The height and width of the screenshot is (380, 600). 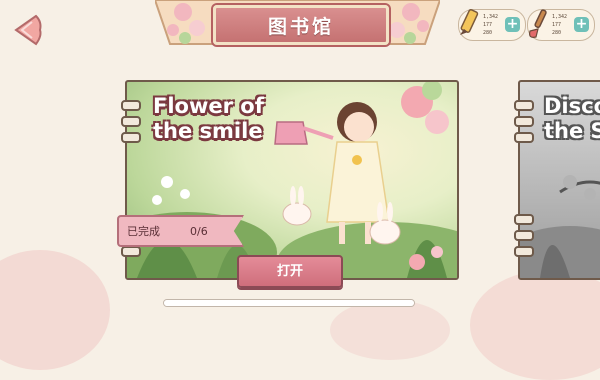 I want to click on progress-value: 0/6, so click(x=199, y=231).